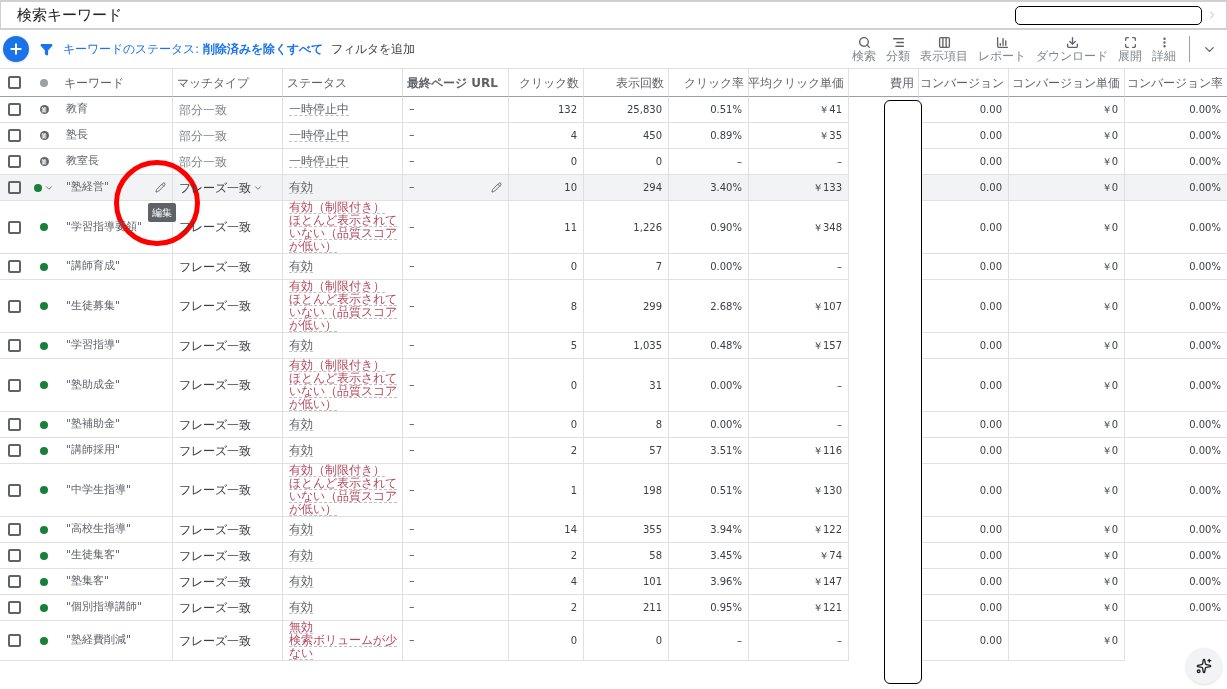  Describe the element at coordinates (944, 49) in the screenshot. I see `toolbar-button: 表示項目` at that location.